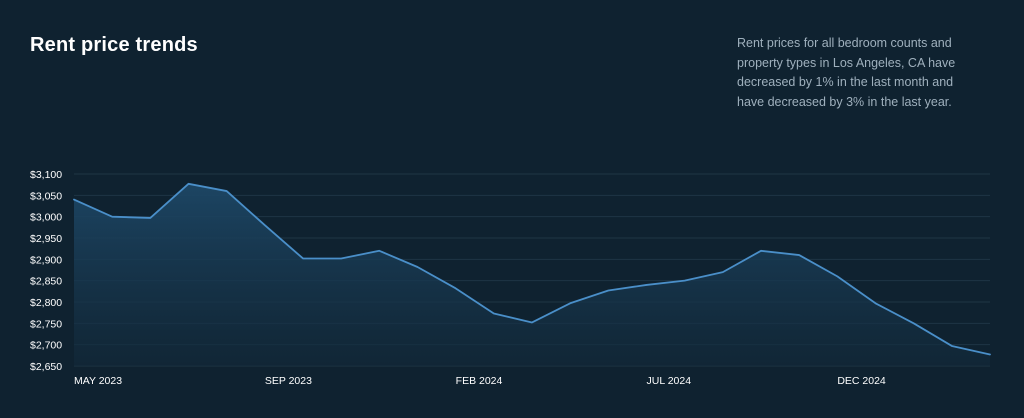  What do you see at coordinates (46, 239) in the screenshot?
I see `y-tick-label: $2,950` at bounding box center [46, 239].